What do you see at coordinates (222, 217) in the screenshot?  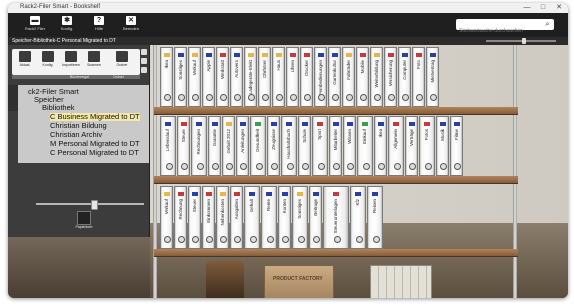 I see `binder: Nebenkosten` at bounding box center [222, 217].